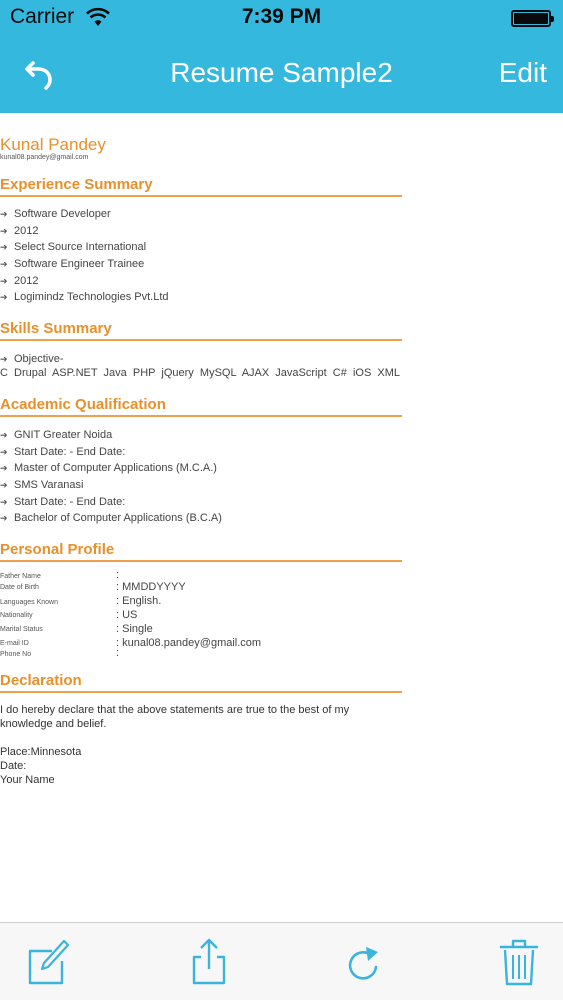 The width and height of the screenshot is (563, 1000). I want to click on experience-title: Experience Summary, so click(76, 184).